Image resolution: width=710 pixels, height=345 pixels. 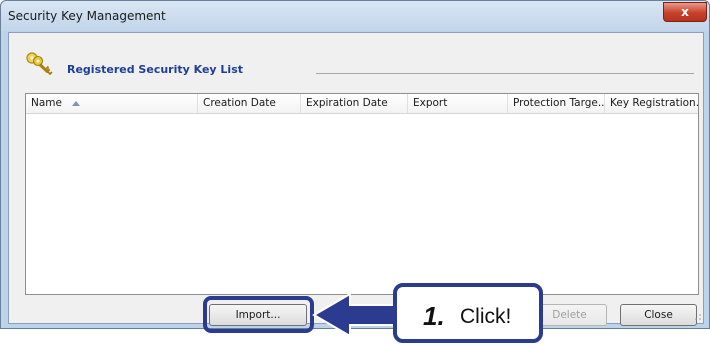 I want to click on column-header-expiration-date: Expiration Date, so click(x=354, y=103).